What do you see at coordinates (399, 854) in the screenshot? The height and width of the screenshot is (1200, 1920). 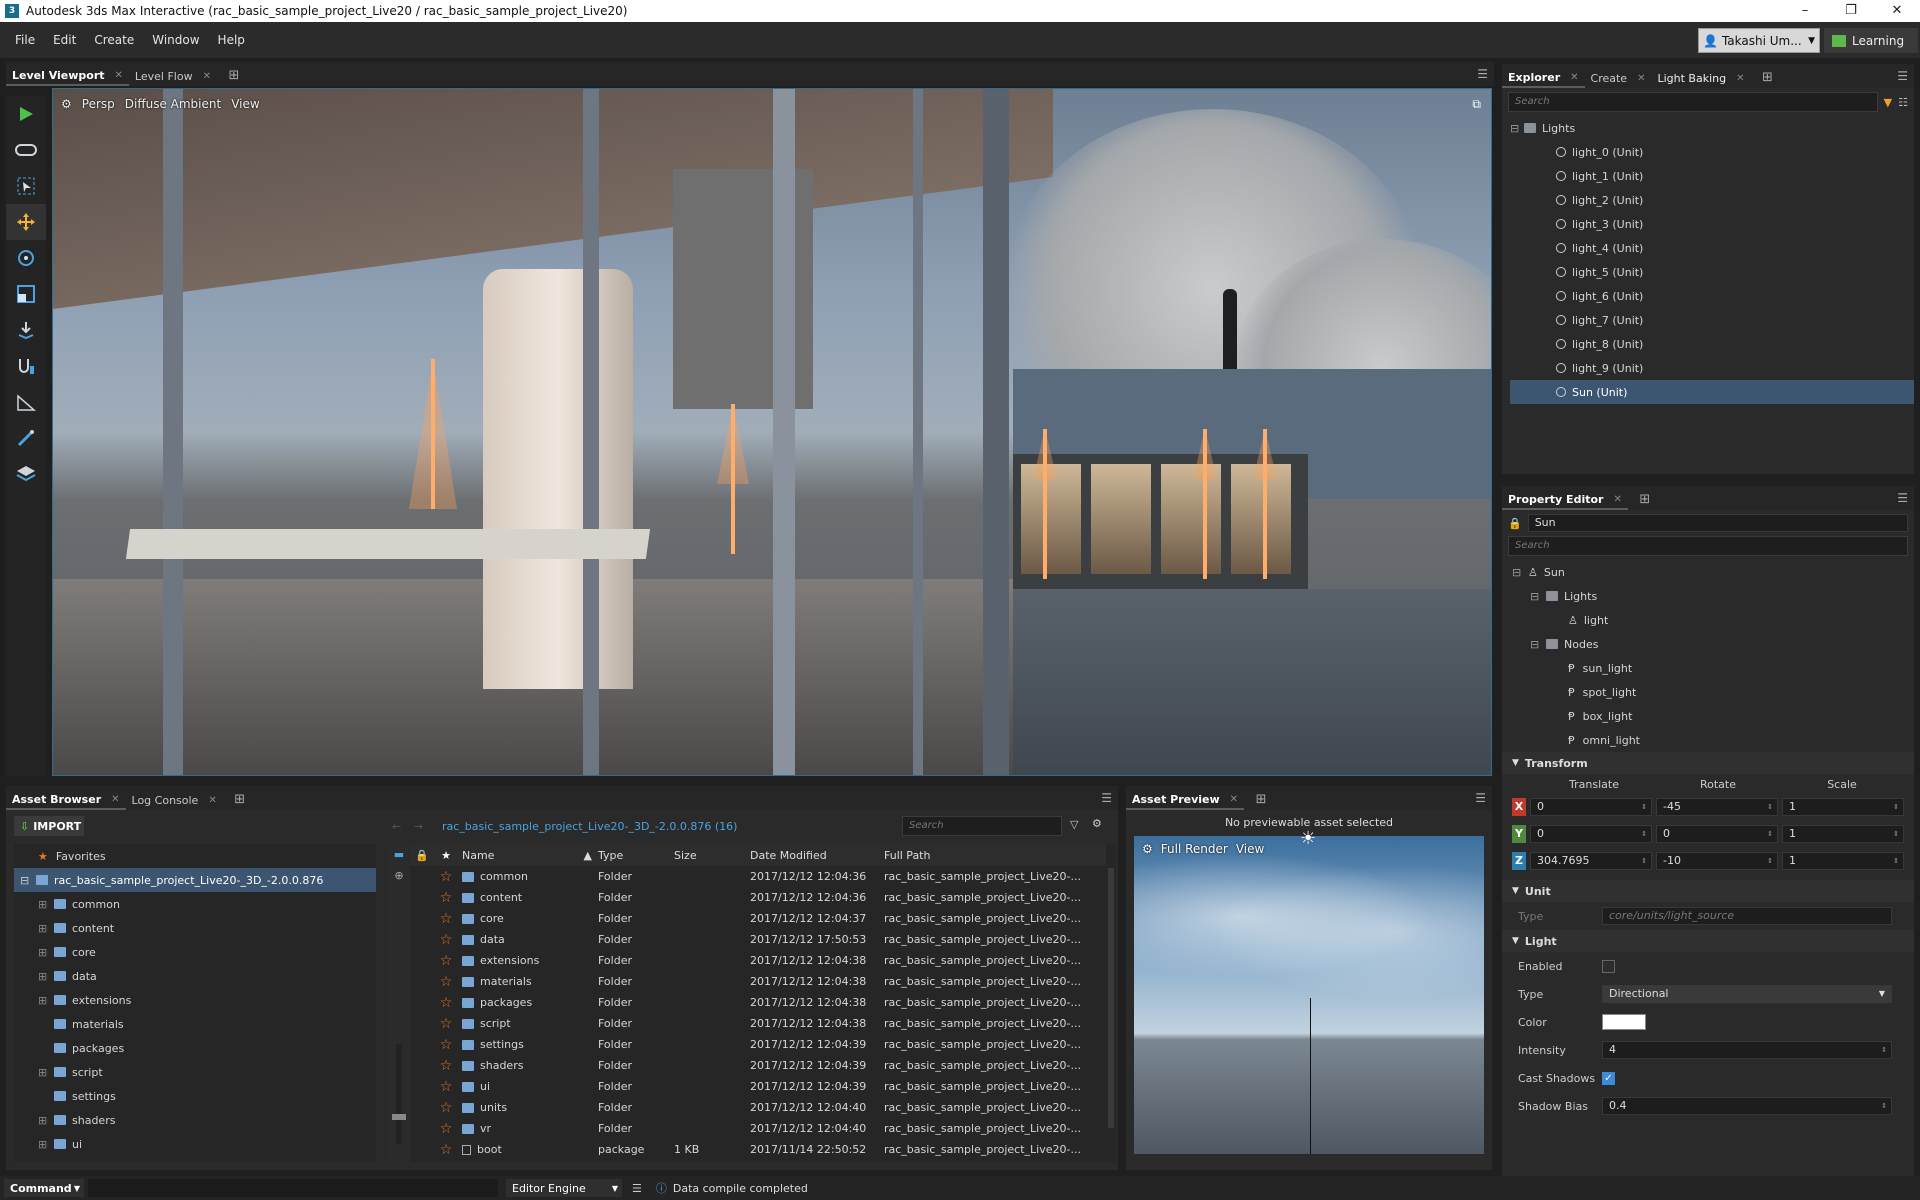 I see `folder-view-icon: ▬` at bounding box center [399, 854].